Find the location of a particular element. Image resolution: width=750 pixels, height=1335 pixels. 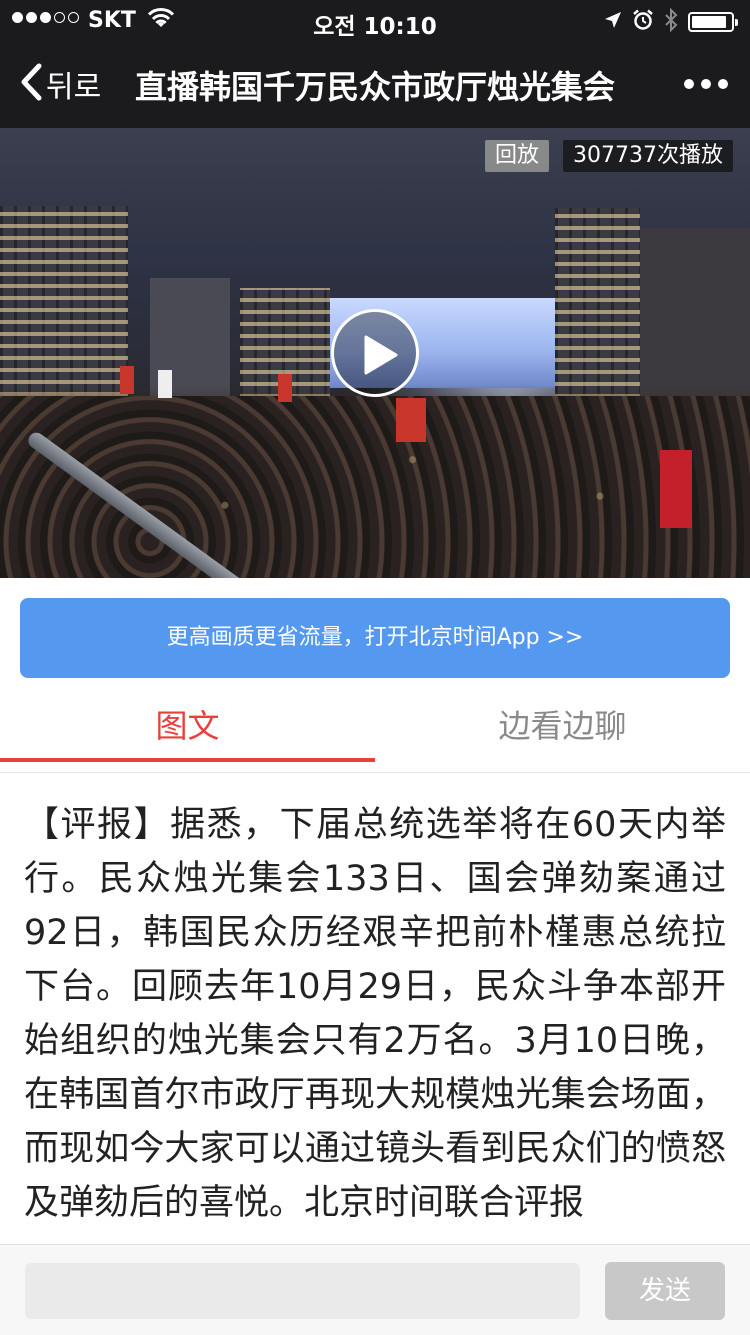

location-icon is located at coordinates (613, 22).